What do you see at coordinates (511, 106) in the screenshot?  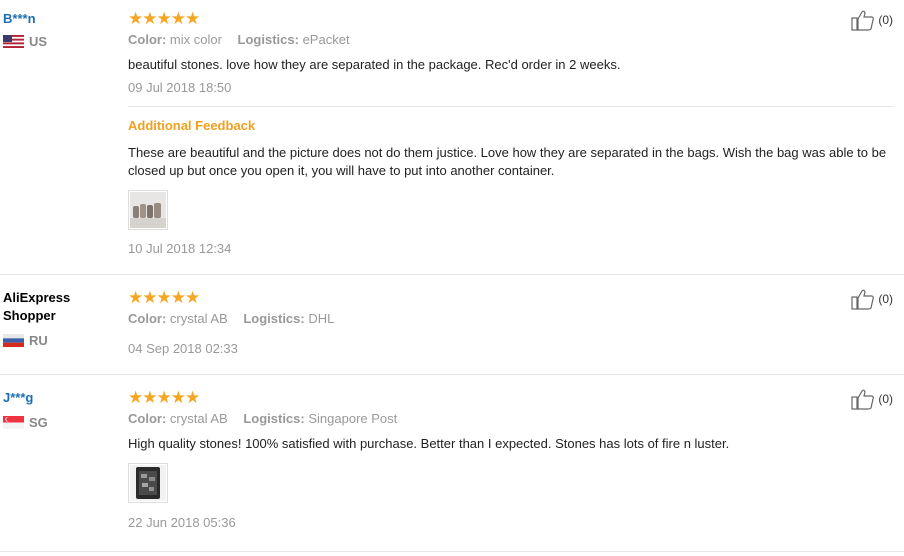 I see `divider` at bounding box center [511, 106].